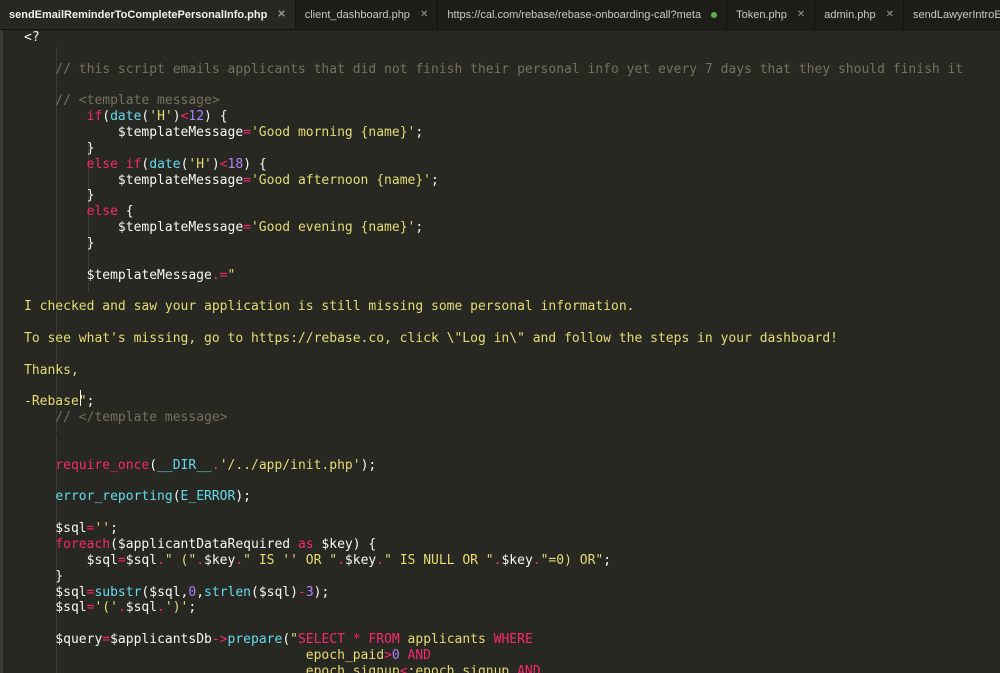  I want to click on code-line: $sql=substr($sql,0,strlen($sql)-3);, so click(493, 593).